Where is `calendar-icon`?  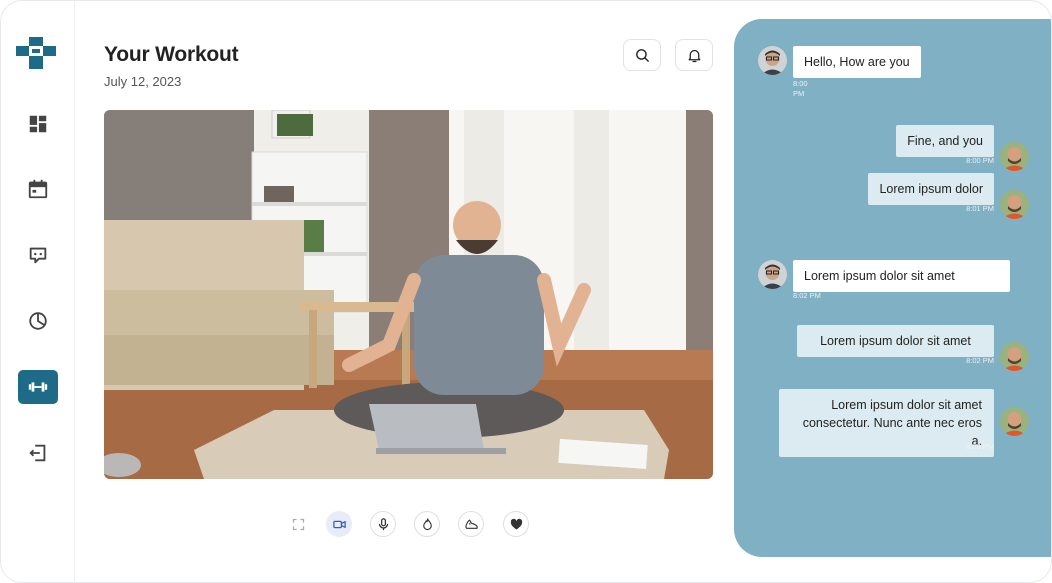 calendar-icon is located at coordinates (38, 189).